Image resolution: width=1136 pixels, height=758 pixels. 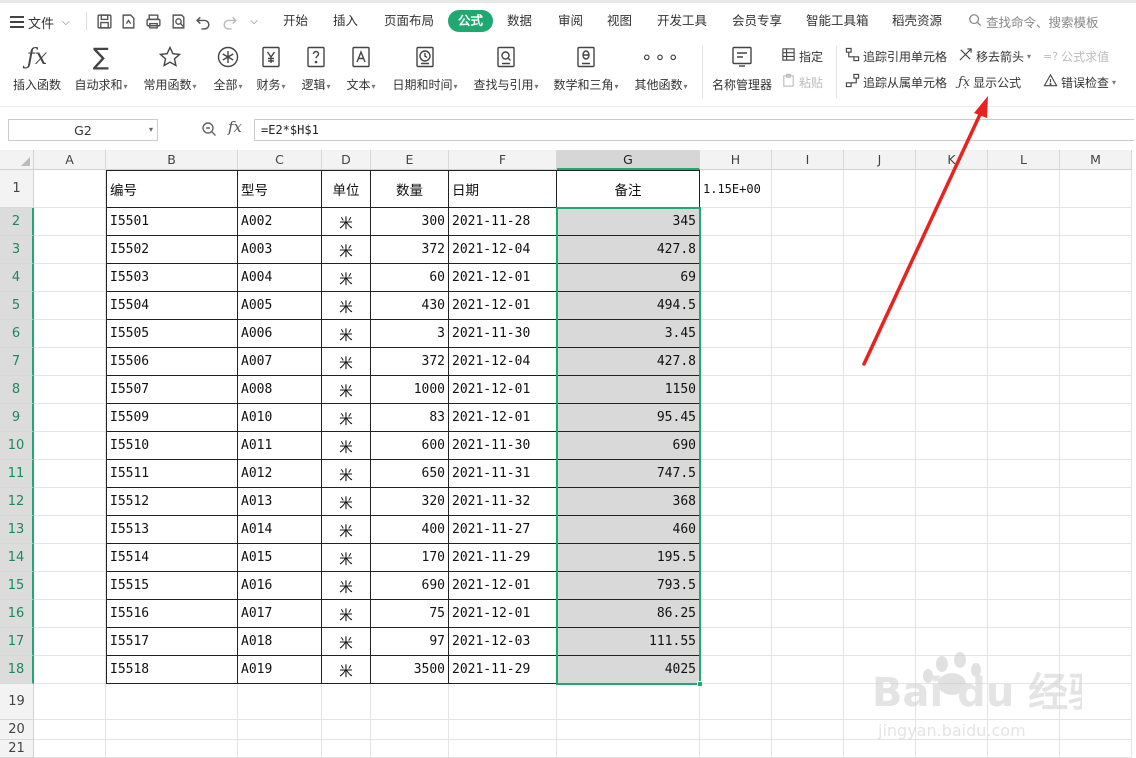 What do you see at coordinates (70, 558) in the screenshot?
I see `cell-a14` at bounding box center [70, 558].